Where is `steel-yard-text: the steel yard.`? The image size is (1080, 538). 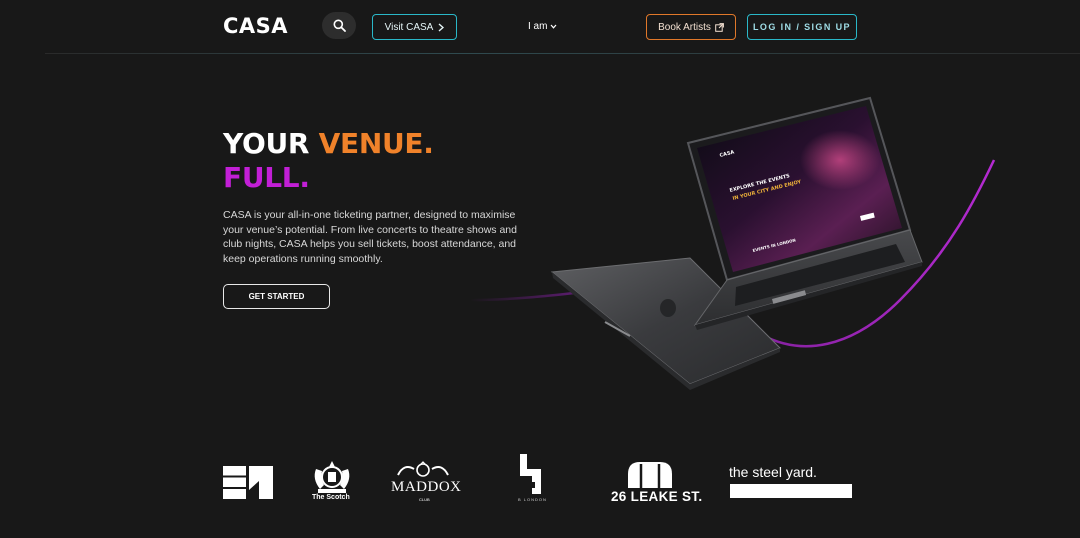
steel-yard-text: the steel yard. is located at coordinates (773, 472).